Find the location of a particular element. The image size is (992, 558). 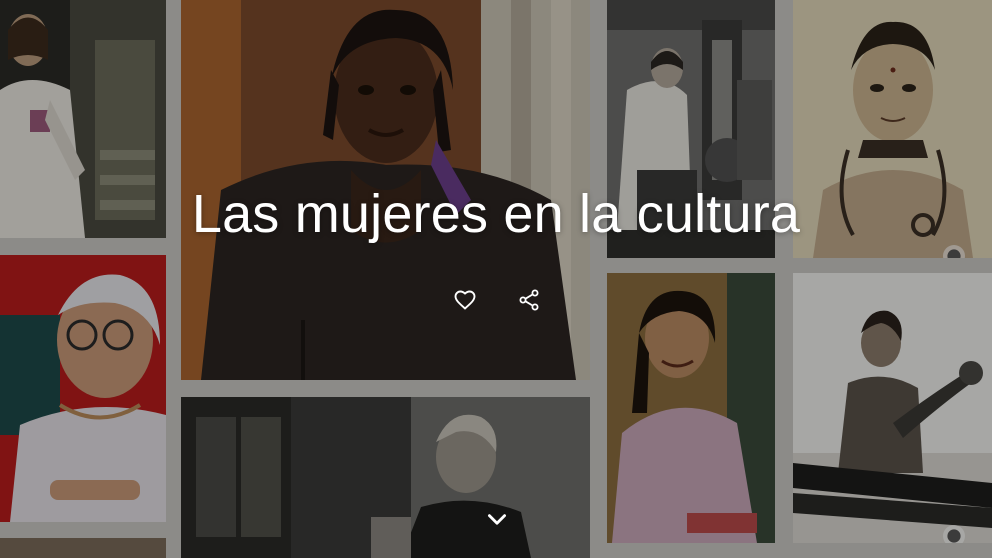

photo-tile-woman-instrument is located at coordinates (892, 408).